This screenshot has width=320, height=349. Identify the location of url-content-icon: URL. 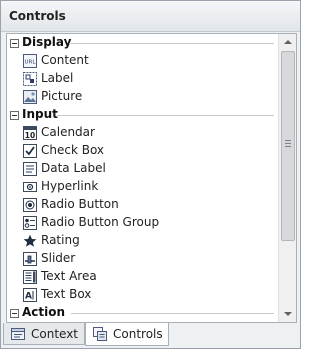
(30, 61).